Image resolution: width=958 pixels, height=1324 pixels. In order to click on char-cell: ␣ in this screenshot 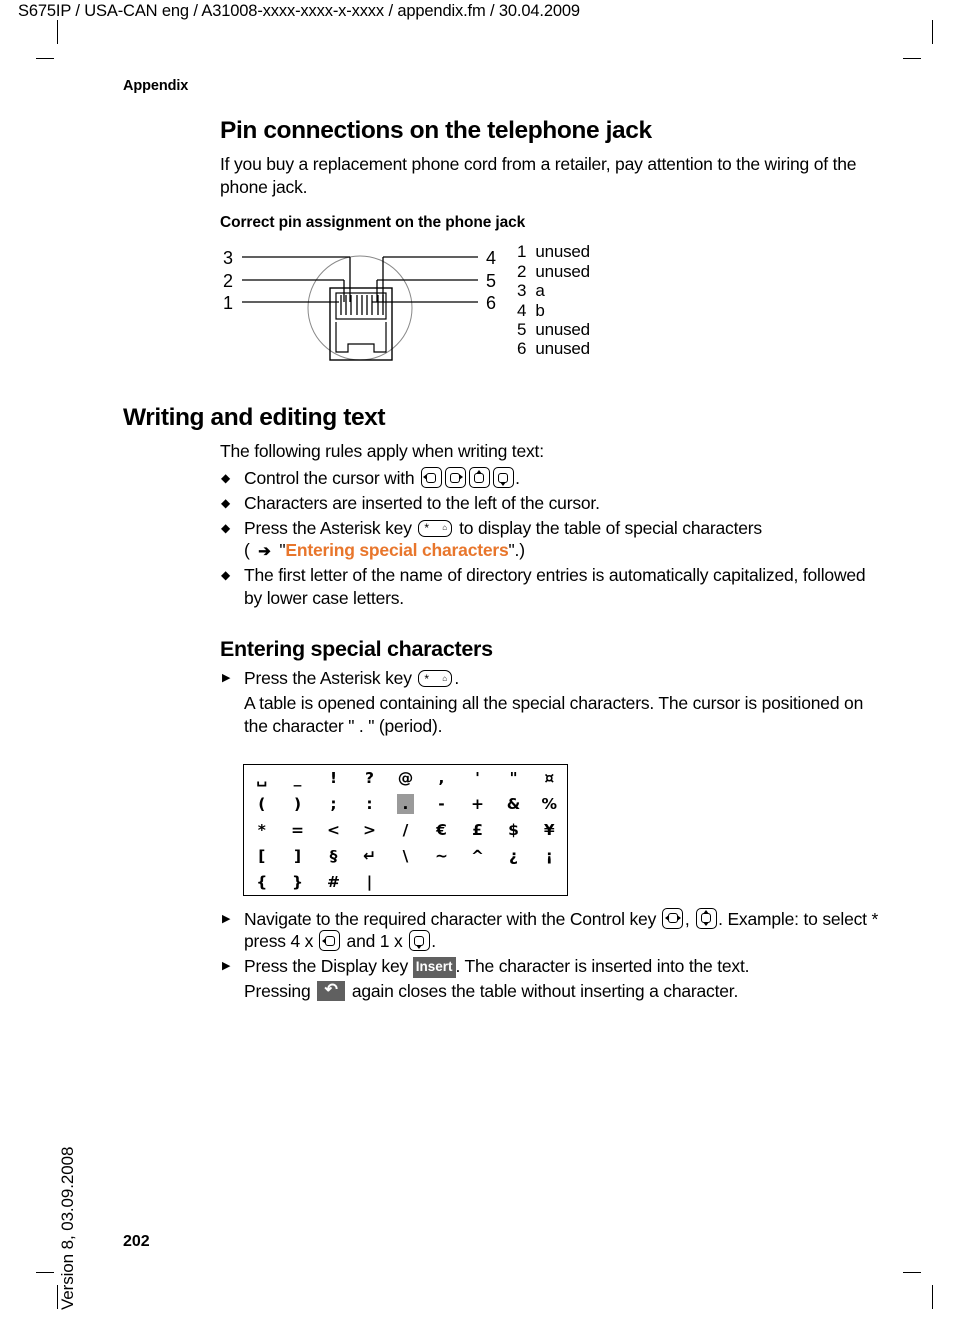, I will do `click(262, 777)`.